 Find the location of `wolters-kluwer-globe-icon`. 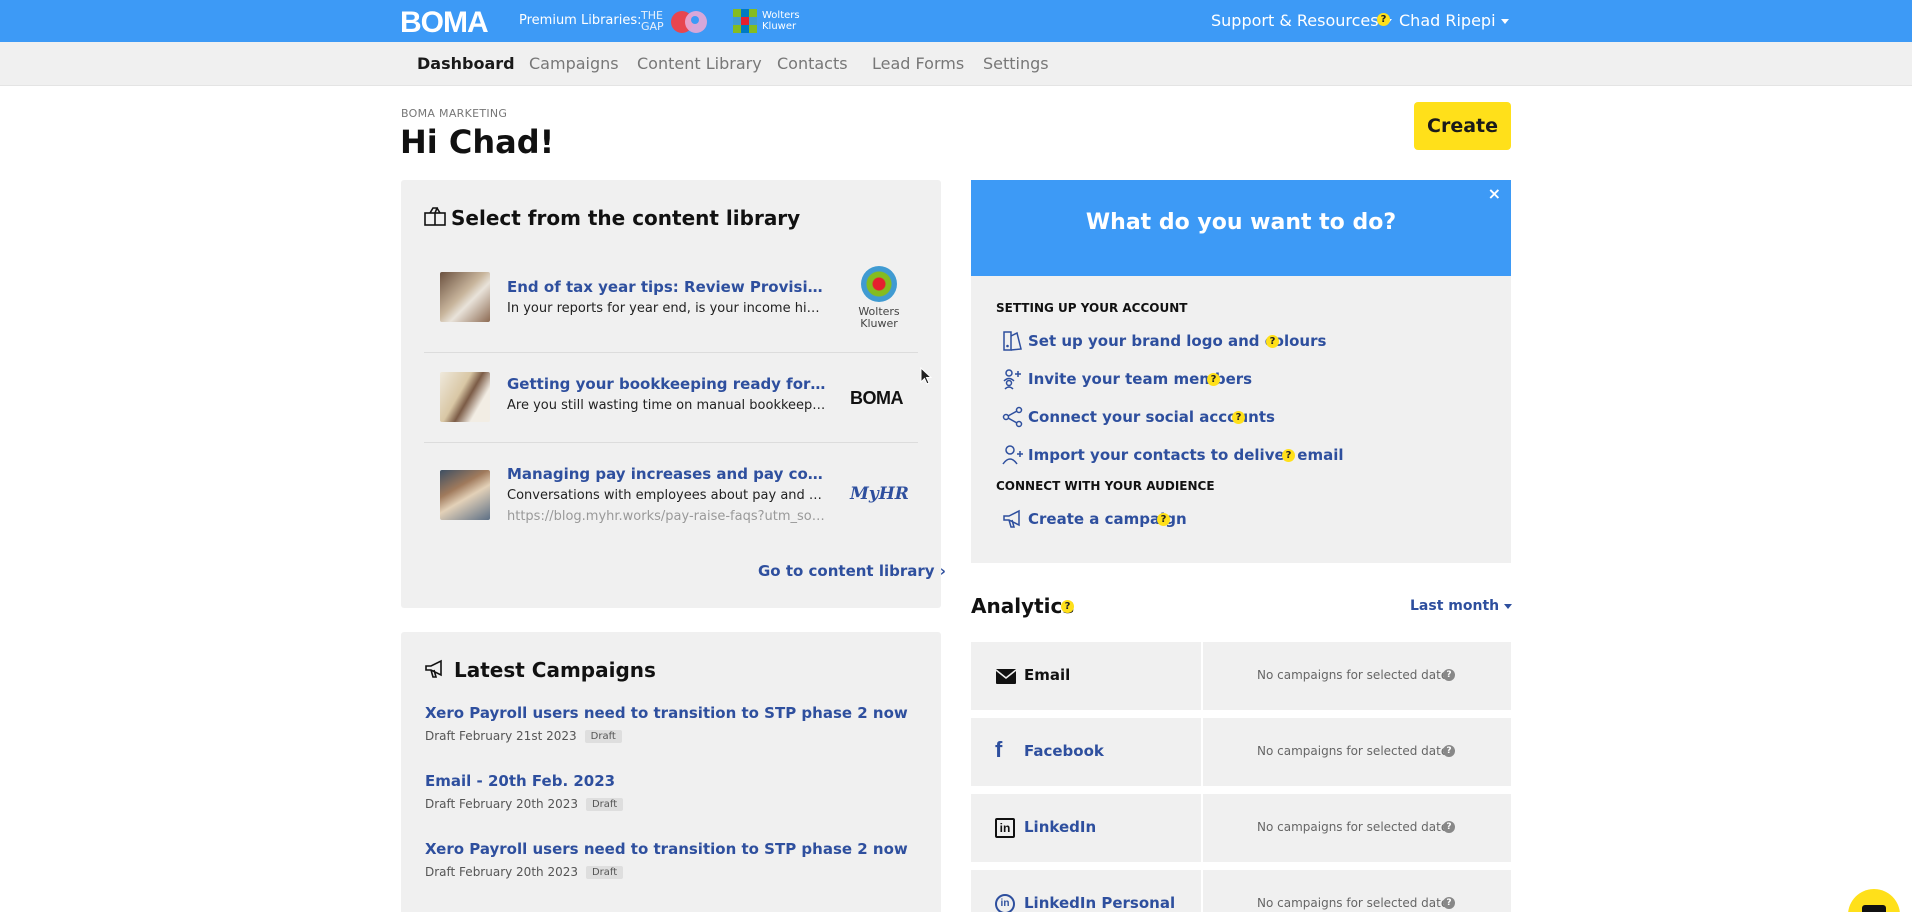

wolters-kluwer-globe-icon is located at coordinates (879, 284).